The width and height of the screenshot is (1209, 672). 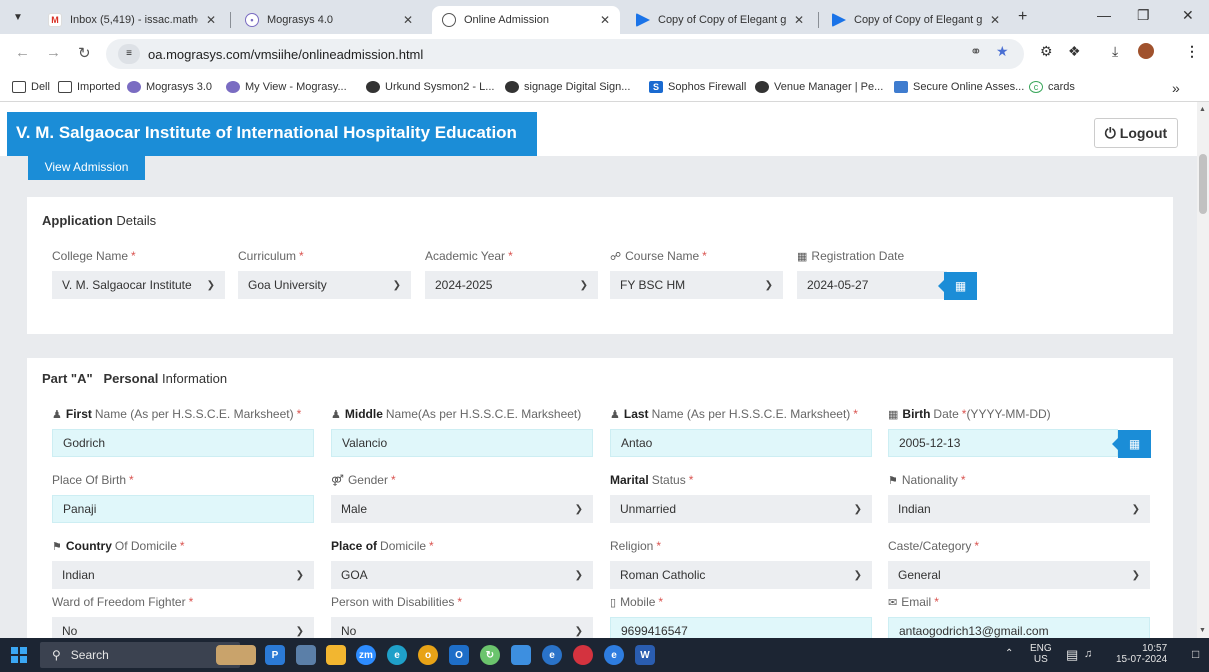 I want to click on menu-kebab-icon: ⋮, so click(x=1192, y=51).